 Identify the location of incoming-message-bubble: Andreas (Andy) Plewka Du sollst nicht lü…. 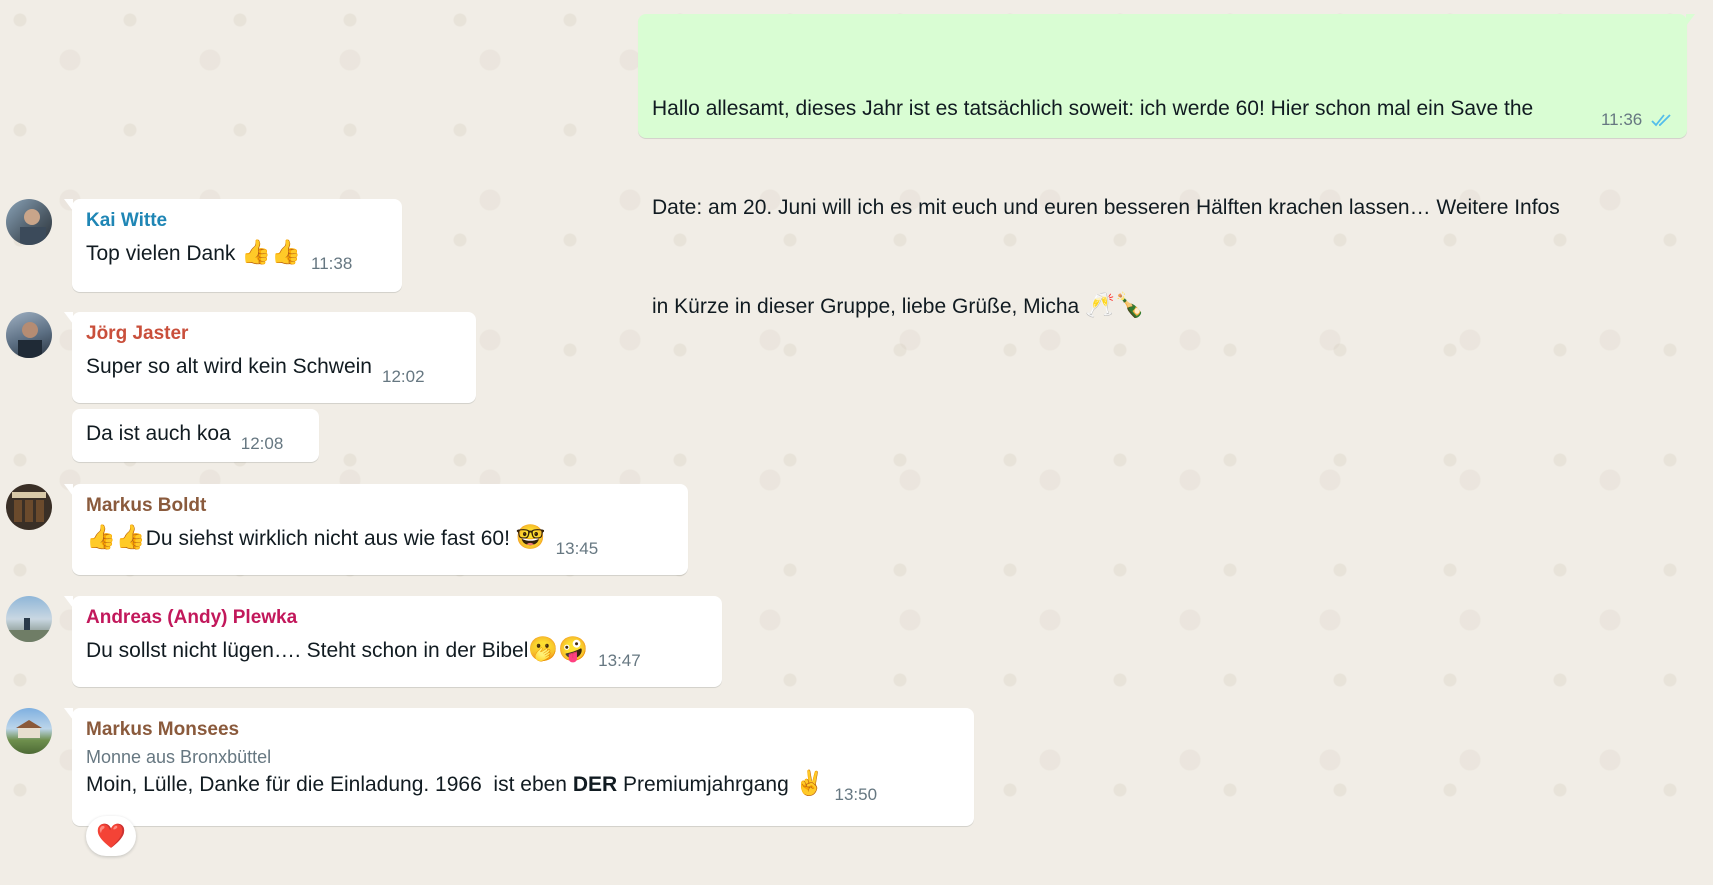
(393, 641).